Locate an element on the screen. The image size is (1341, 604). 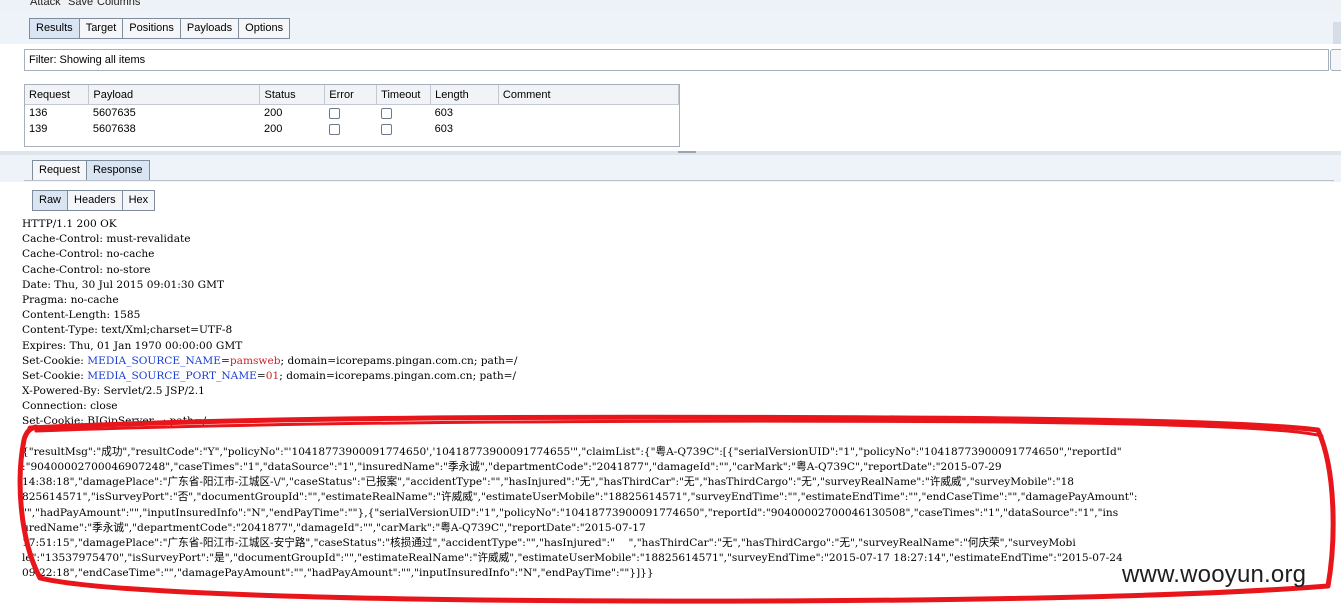
message-tabs: Request Response is located at coordinates (91, 170).